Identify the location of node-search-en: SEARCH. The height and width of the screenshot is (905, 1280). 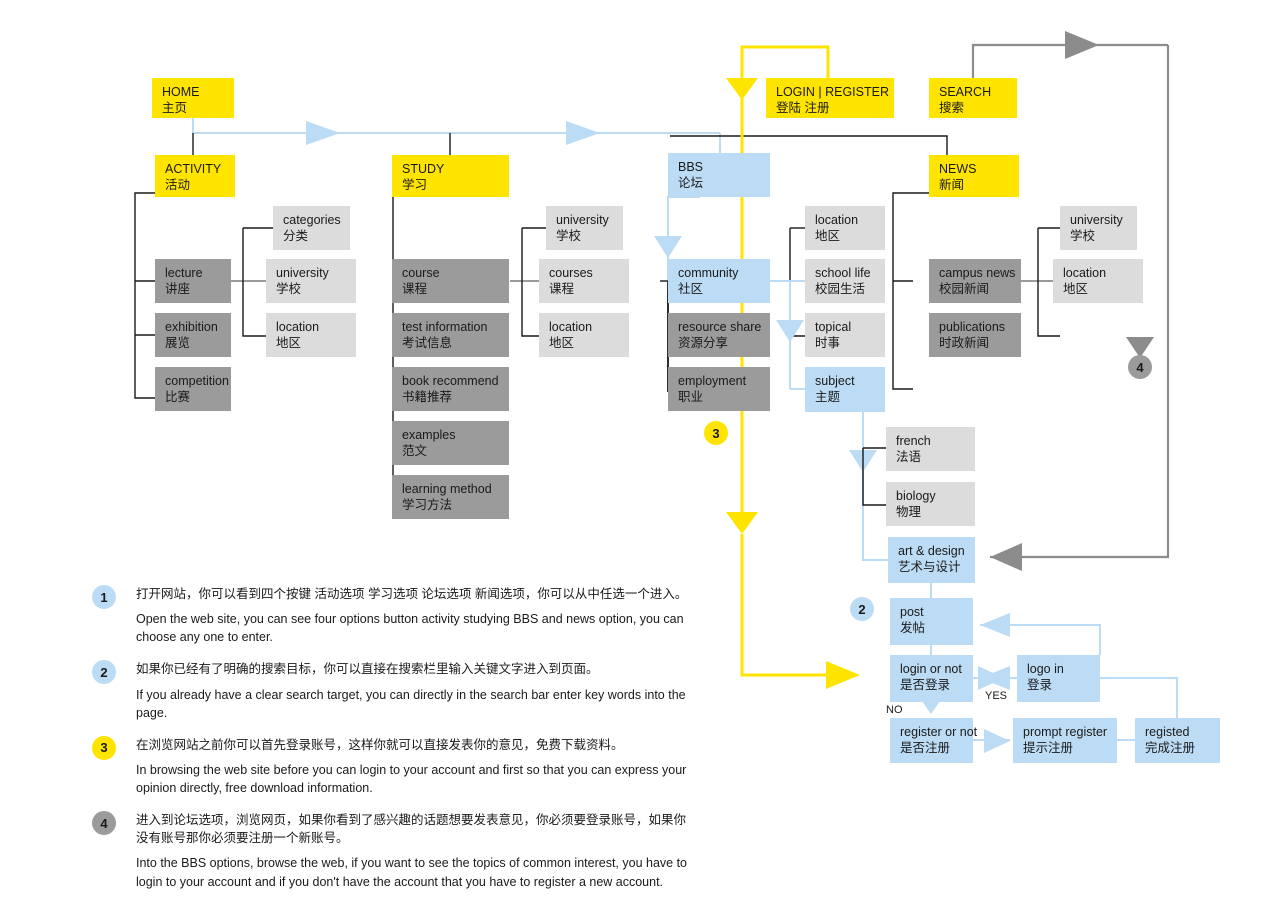
(965, 92).